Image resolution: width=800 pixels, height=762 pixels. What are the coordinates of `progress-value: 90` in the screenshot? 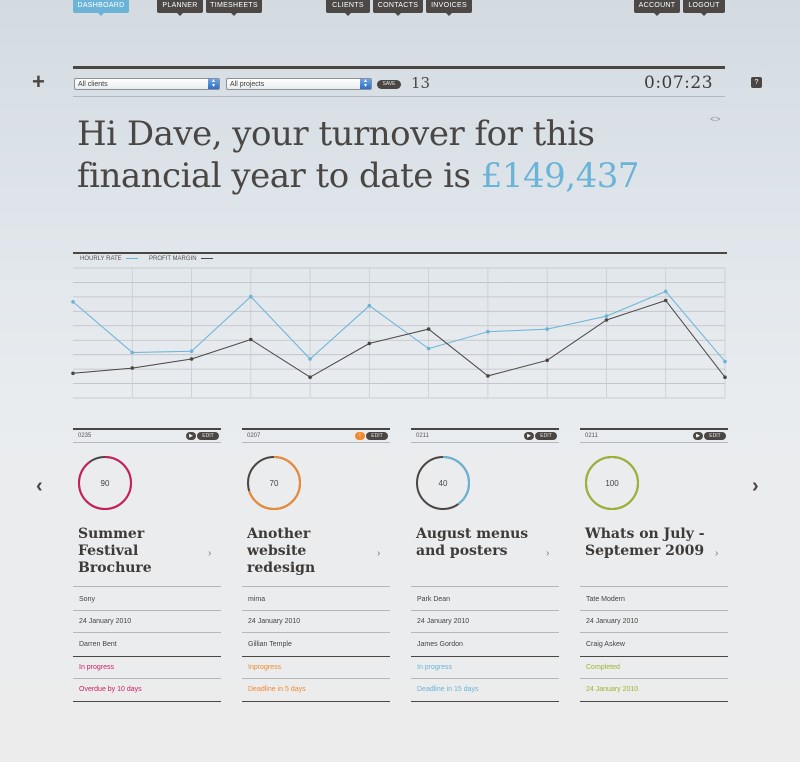 It's located at (105, 483).